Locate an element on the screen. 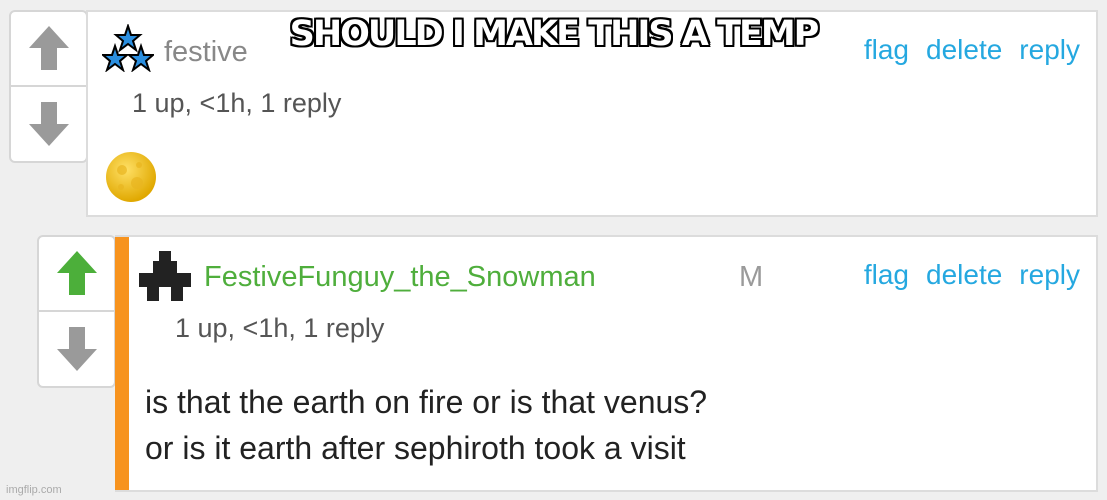 This screenshot has width=1107, height=500. reply-indicator-bar is located at coordinates (122, 363).